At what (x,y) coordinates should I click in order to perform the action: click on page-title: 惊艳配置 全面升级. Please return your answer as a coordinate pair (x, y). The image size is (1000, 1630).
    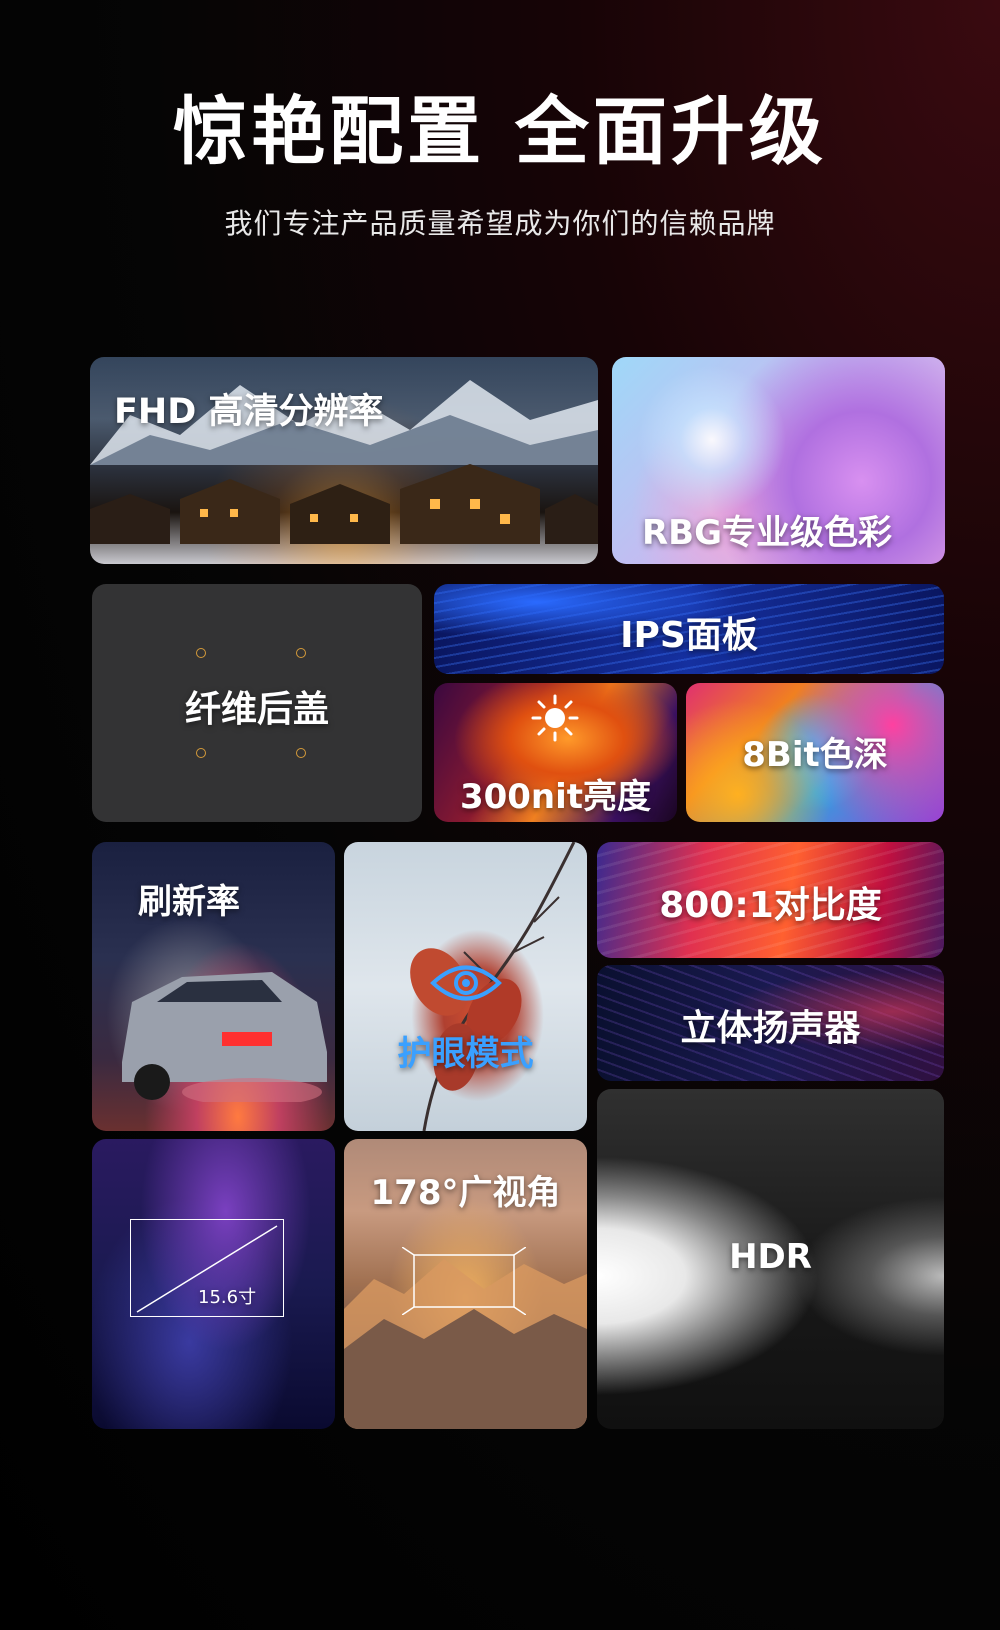
    Looking at the image, I should click on (500, 132).